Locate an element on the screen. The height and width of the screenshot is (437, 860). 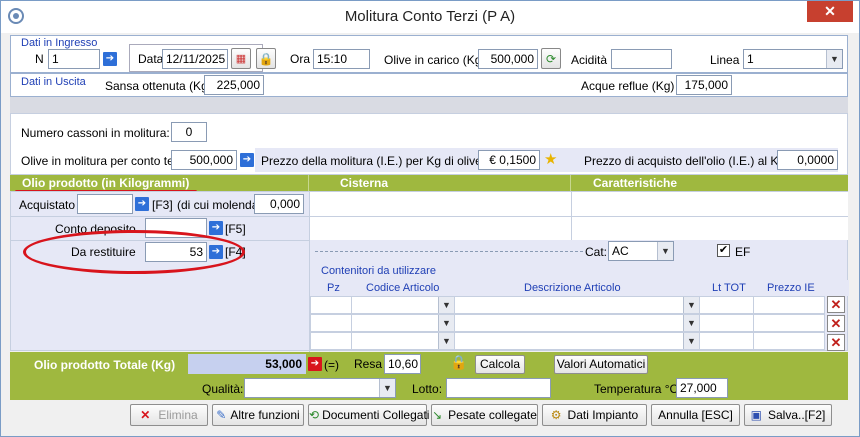
lock-icon: 🔒 is located at coordinates (266, 58).